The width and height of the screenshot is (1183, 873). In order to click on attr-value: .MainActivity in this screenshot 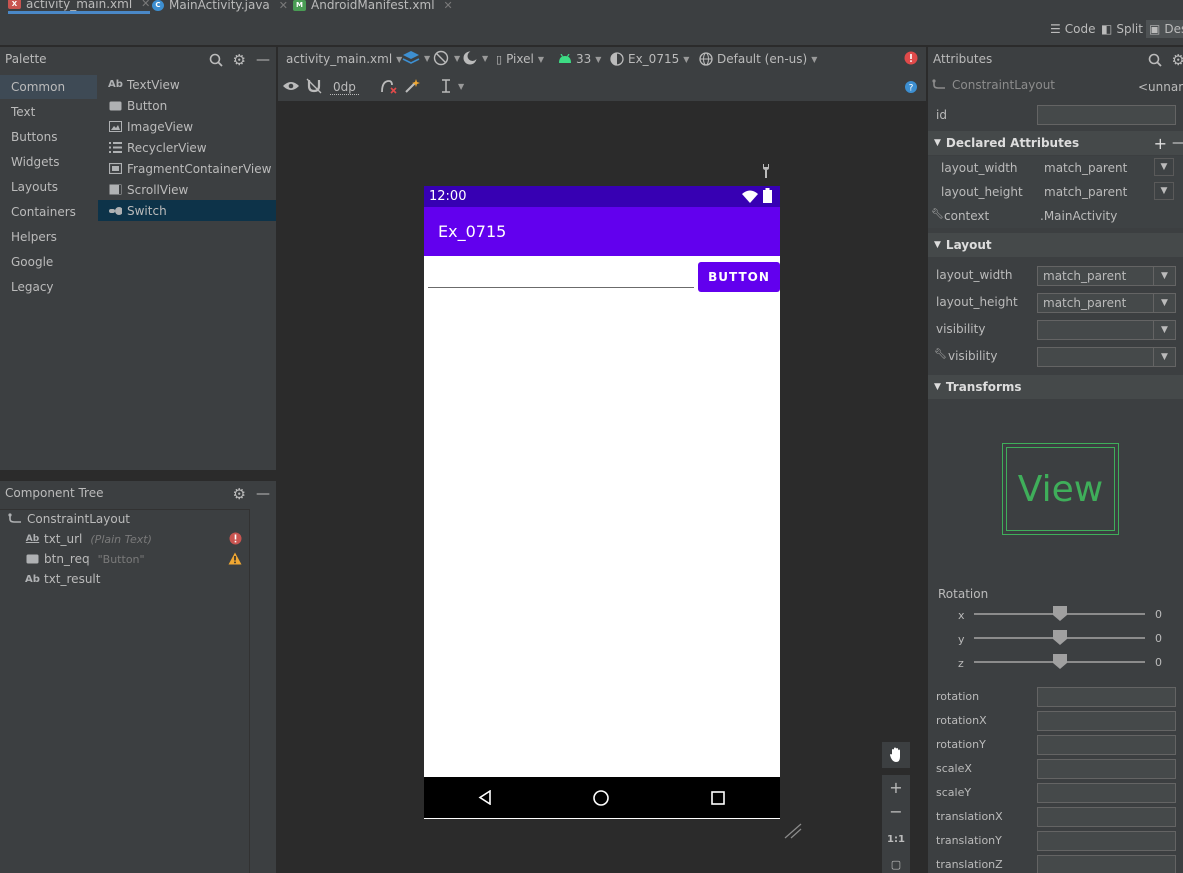, I will do `click(1078, 216)`.